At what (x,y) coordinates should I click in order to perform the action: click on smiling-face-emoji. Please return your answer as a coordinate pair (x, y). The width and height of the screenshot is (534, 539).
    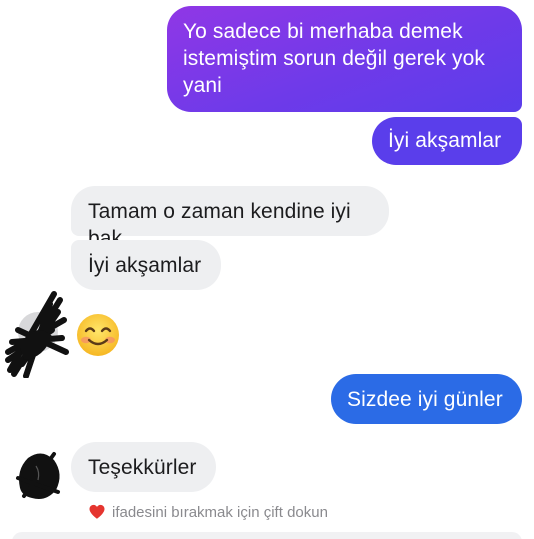
    Looking at the image, I should click on (98, 335).